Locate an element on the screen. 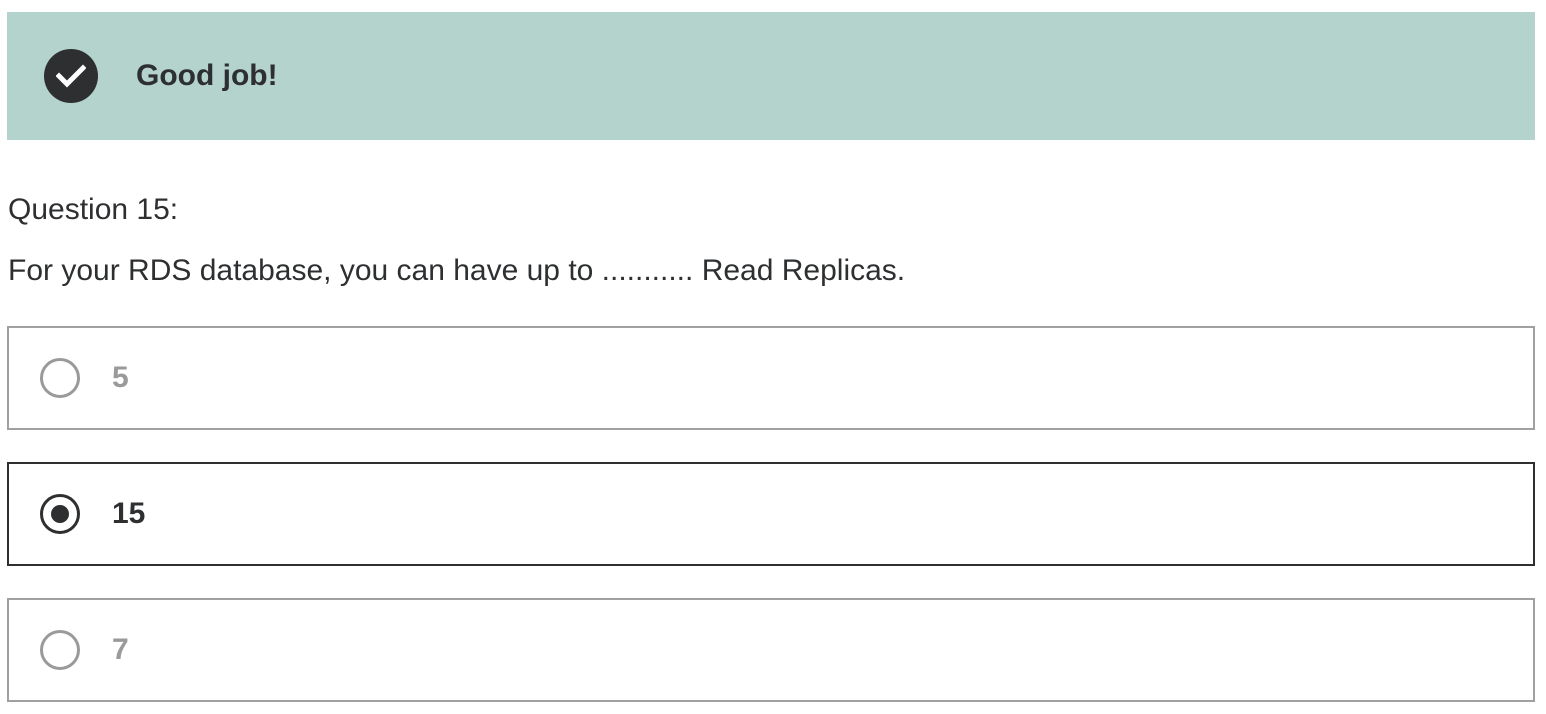  radio-dot is located at coordinates (60, 514).